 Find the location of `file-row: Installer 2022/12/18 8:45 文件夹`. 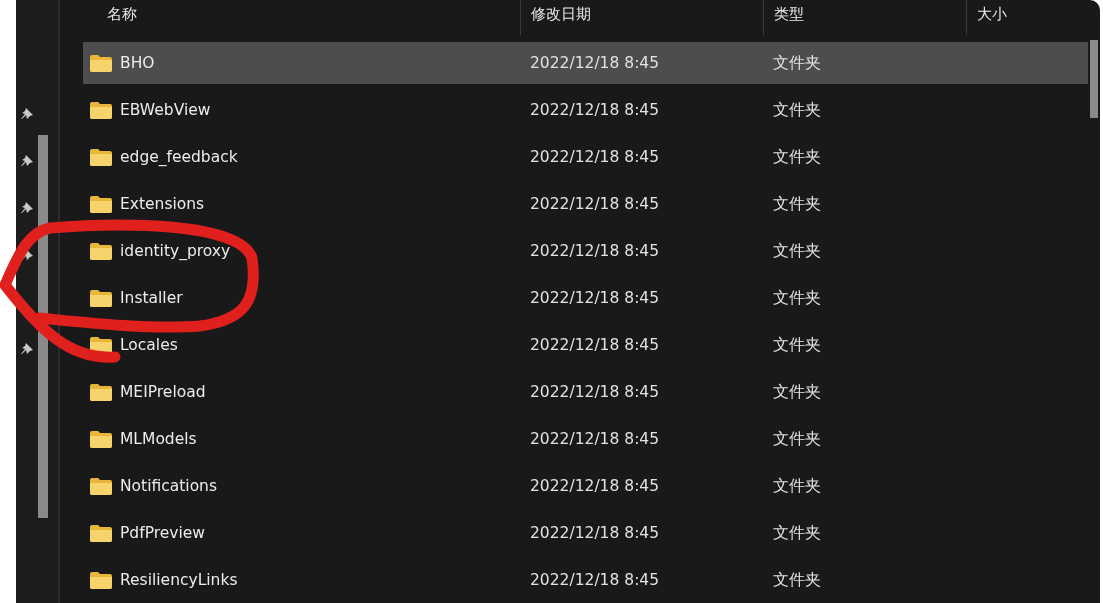

file-row: Installer 2022/12/18 8:45 文件夹 is located at coordinates (585, 298).